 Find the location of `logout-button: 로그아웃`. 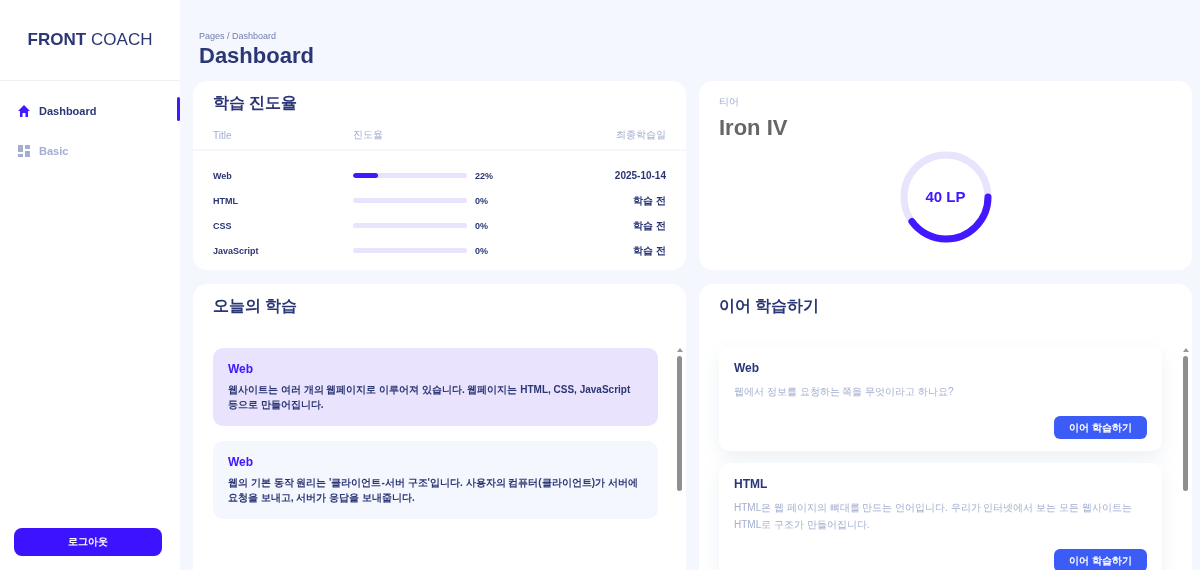

logout-button: 로그아웃 is located at coordinates (88, 542).